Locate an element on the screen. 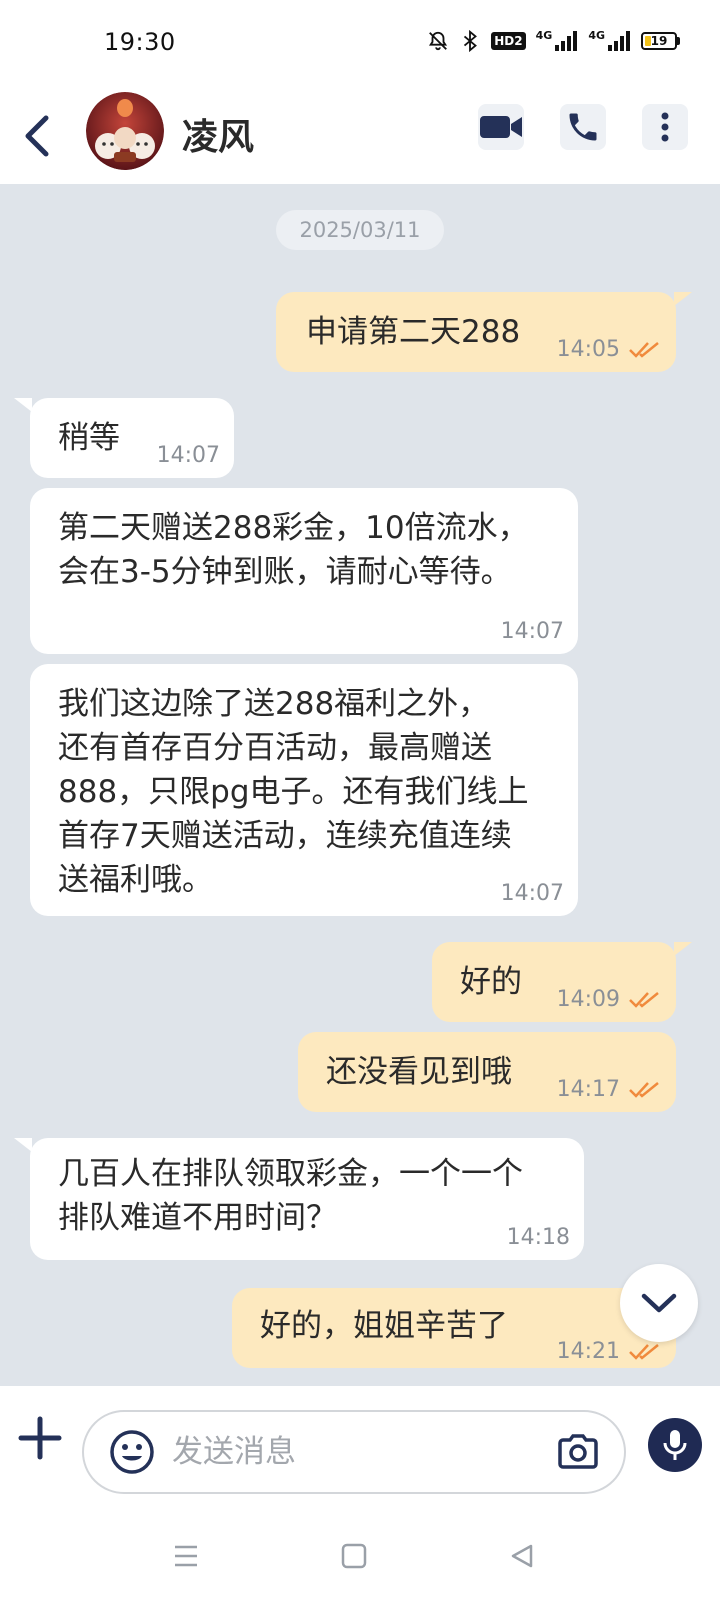 This screenshot has height=1600, width=720. attach-button is located at coordinates (40, 1438).